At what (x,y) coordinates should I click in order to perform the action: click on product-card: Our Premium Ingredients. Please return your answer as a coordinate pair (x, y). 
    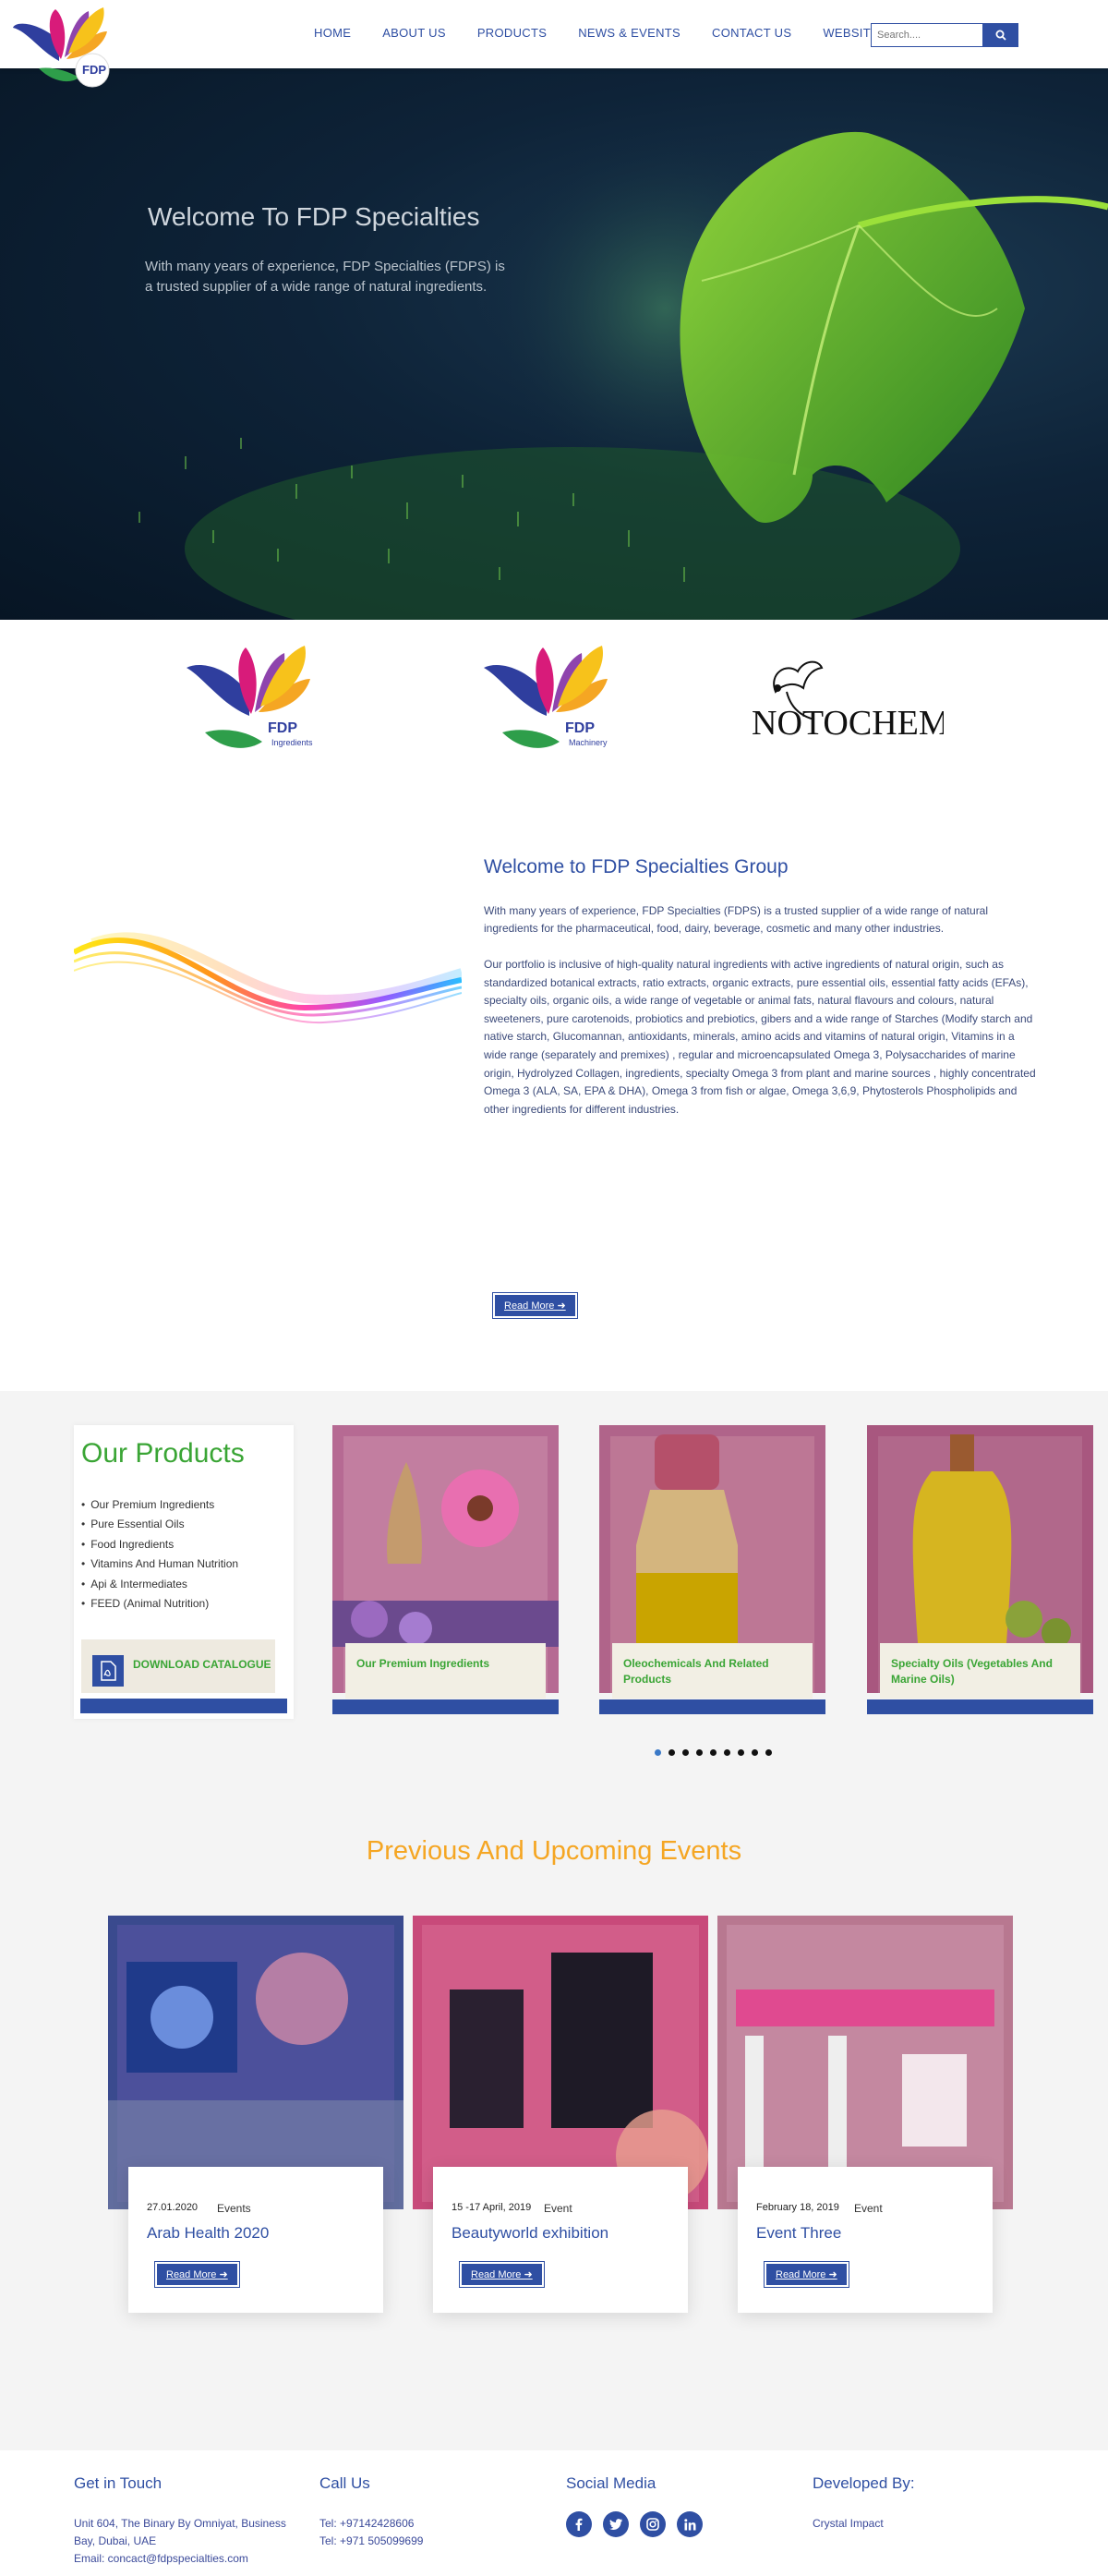
    Looking at the image, I should click on (445, 1569).